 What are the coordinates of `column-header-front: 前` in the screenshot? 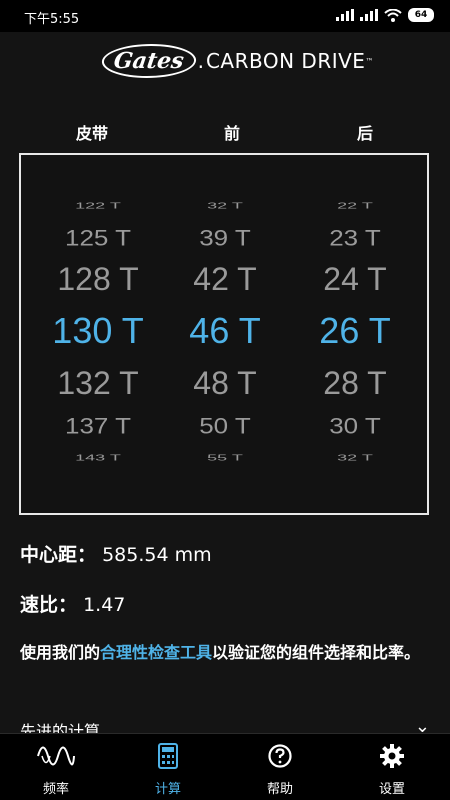 It's located at (232, 133).